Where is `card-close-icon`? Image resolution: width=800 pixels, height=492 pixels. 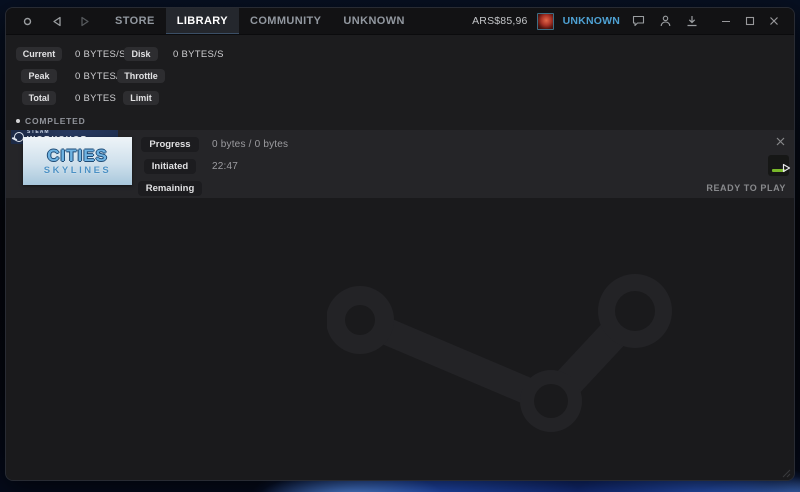 card-close-icon is located at coordinates (780, 141).